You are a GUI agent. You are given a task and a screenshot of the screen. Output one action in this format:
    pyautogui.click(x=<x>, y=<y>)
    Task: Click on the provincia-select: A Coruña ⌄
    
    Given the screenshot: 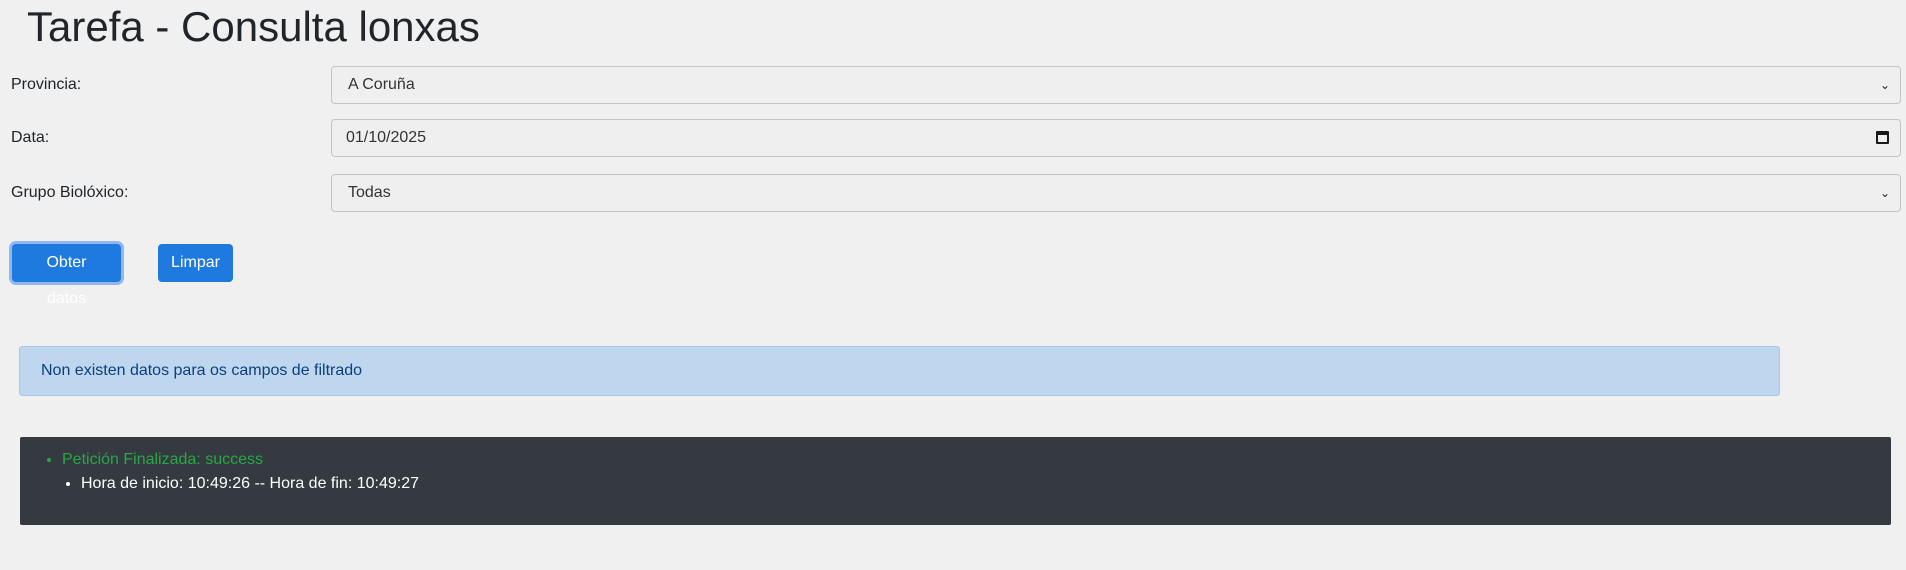 What is the action you would take?
    pyautogui.click(x=1116, y=85)
    